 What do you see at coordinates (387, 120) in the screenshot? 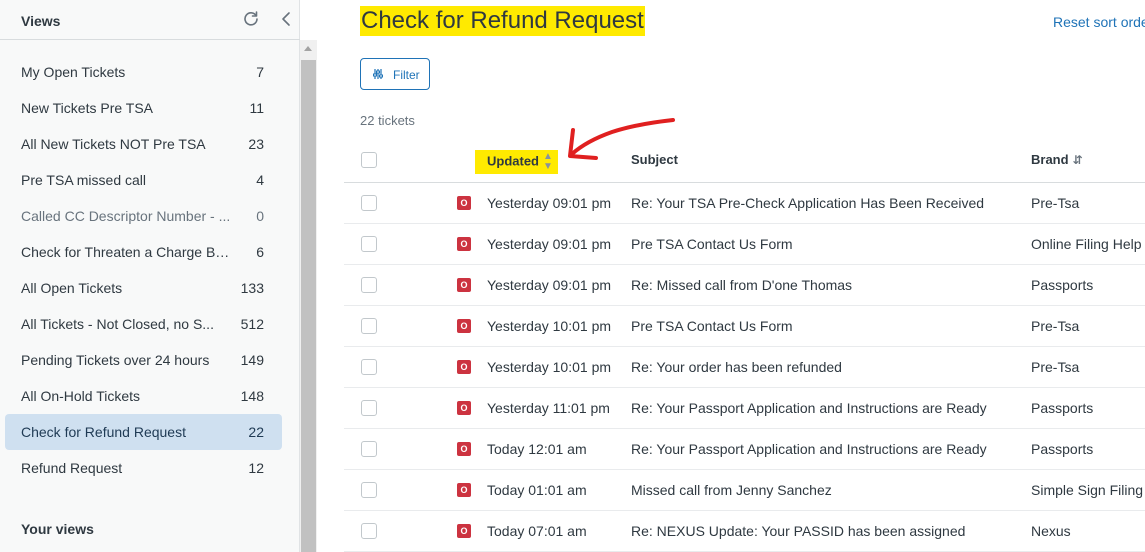
I see `ticket-count: 22 tickets` at bounding box center [387, 120].